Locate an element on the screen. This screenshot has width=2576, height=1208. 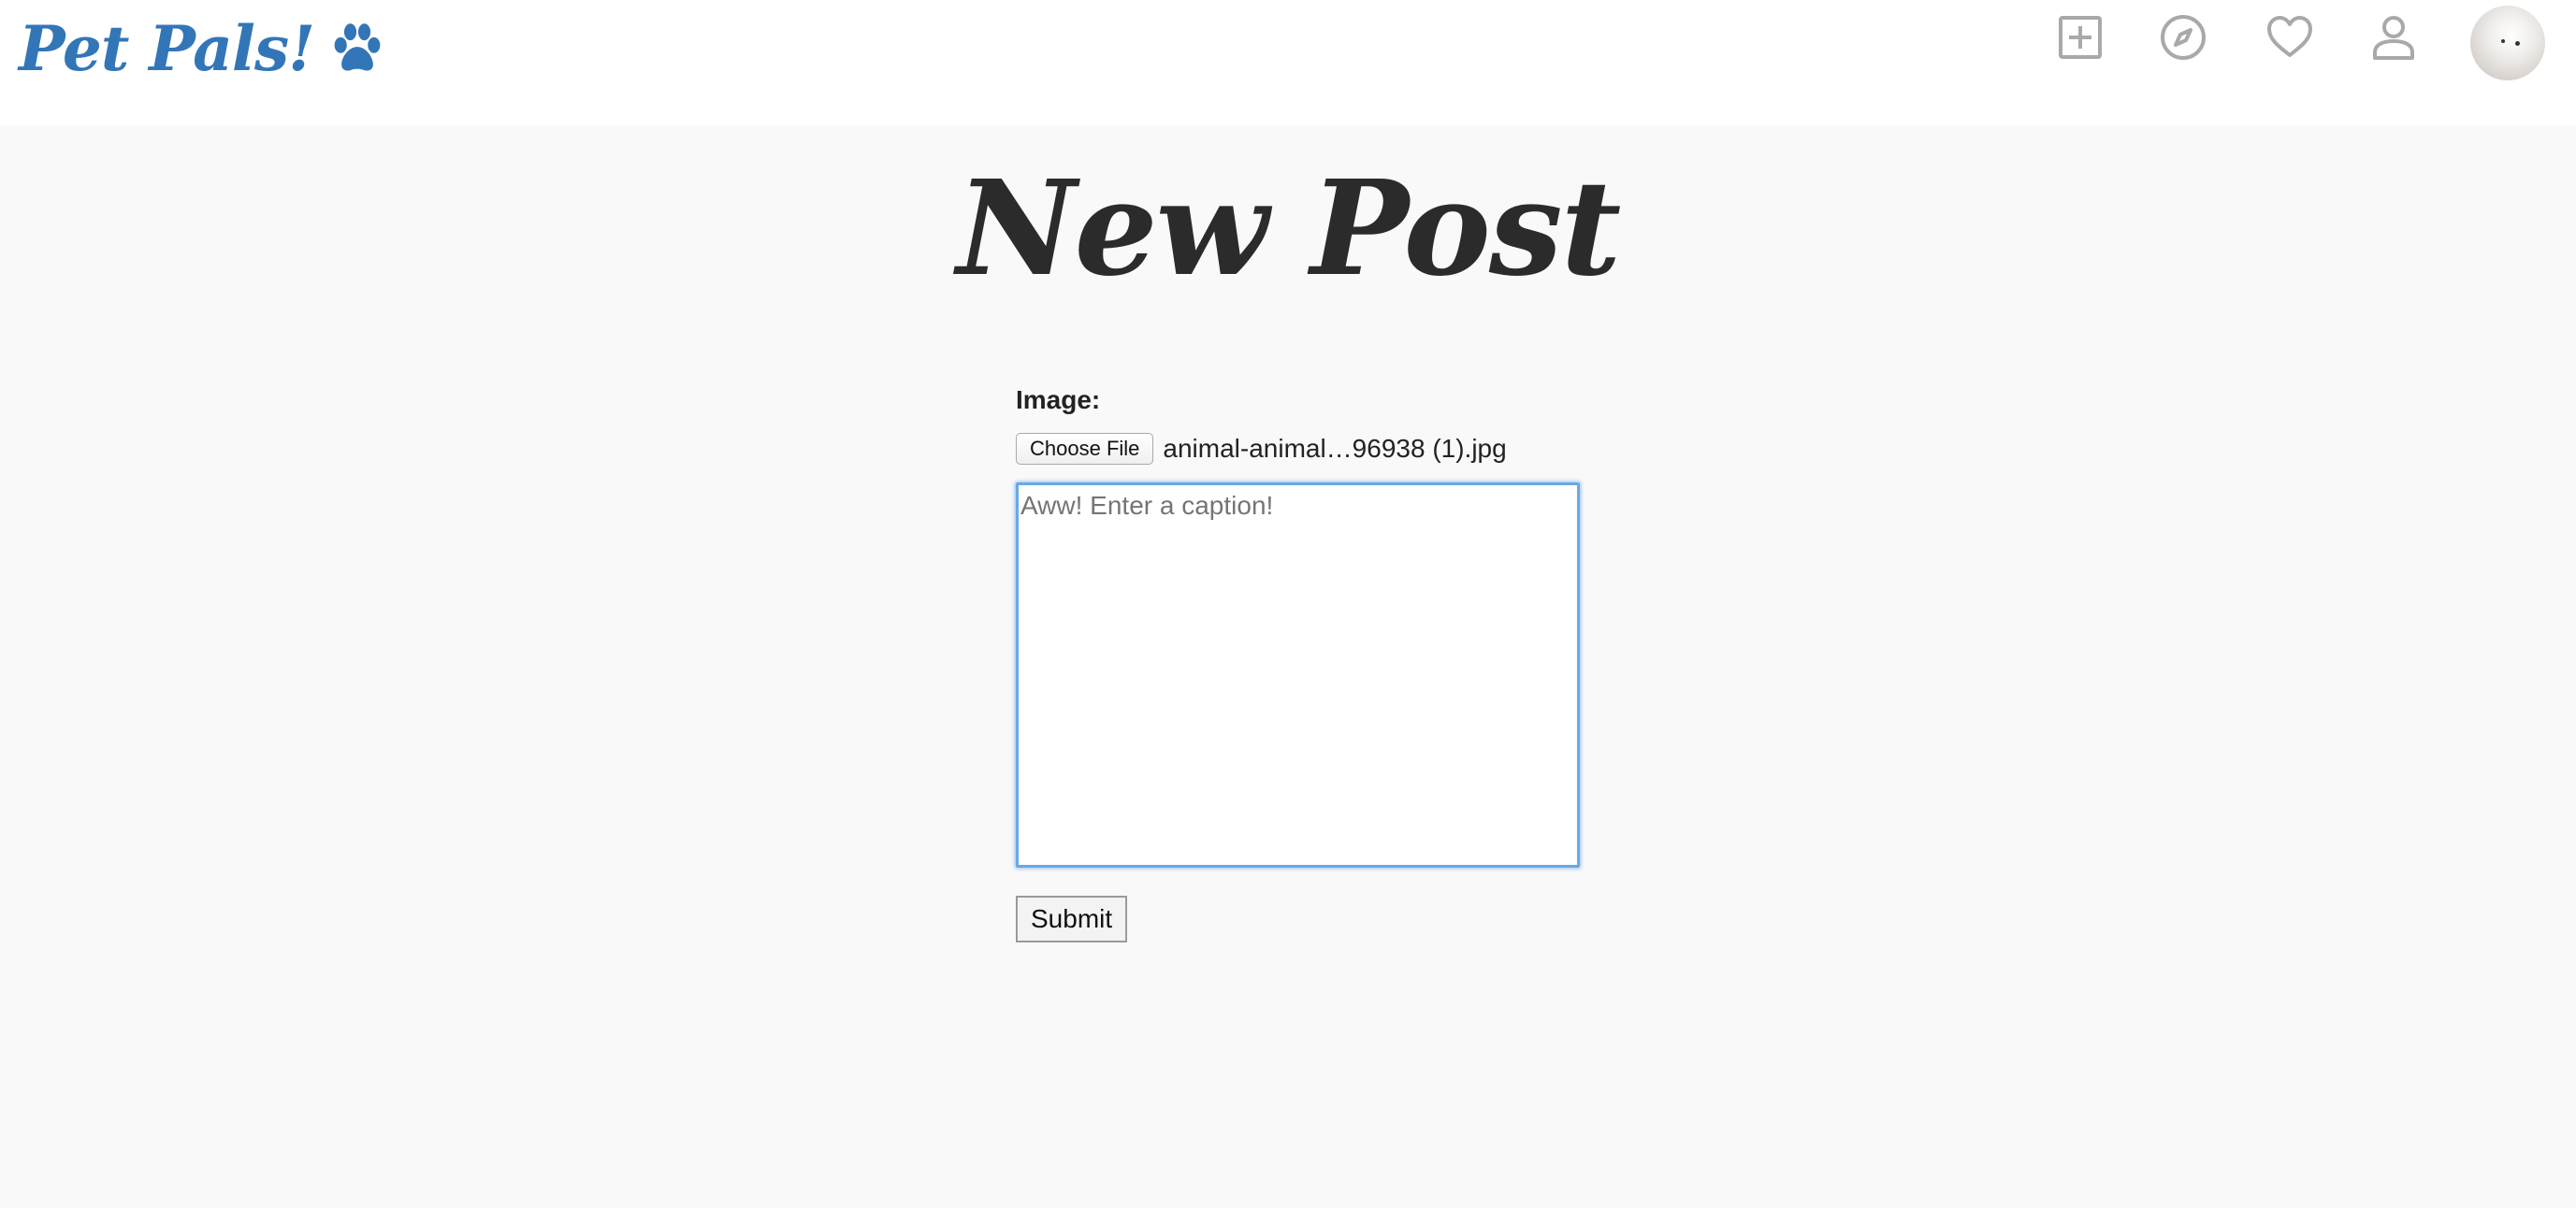
selected-file-name: animal-animal…96938 (1).jpg is located at coordinates (1335, 448).